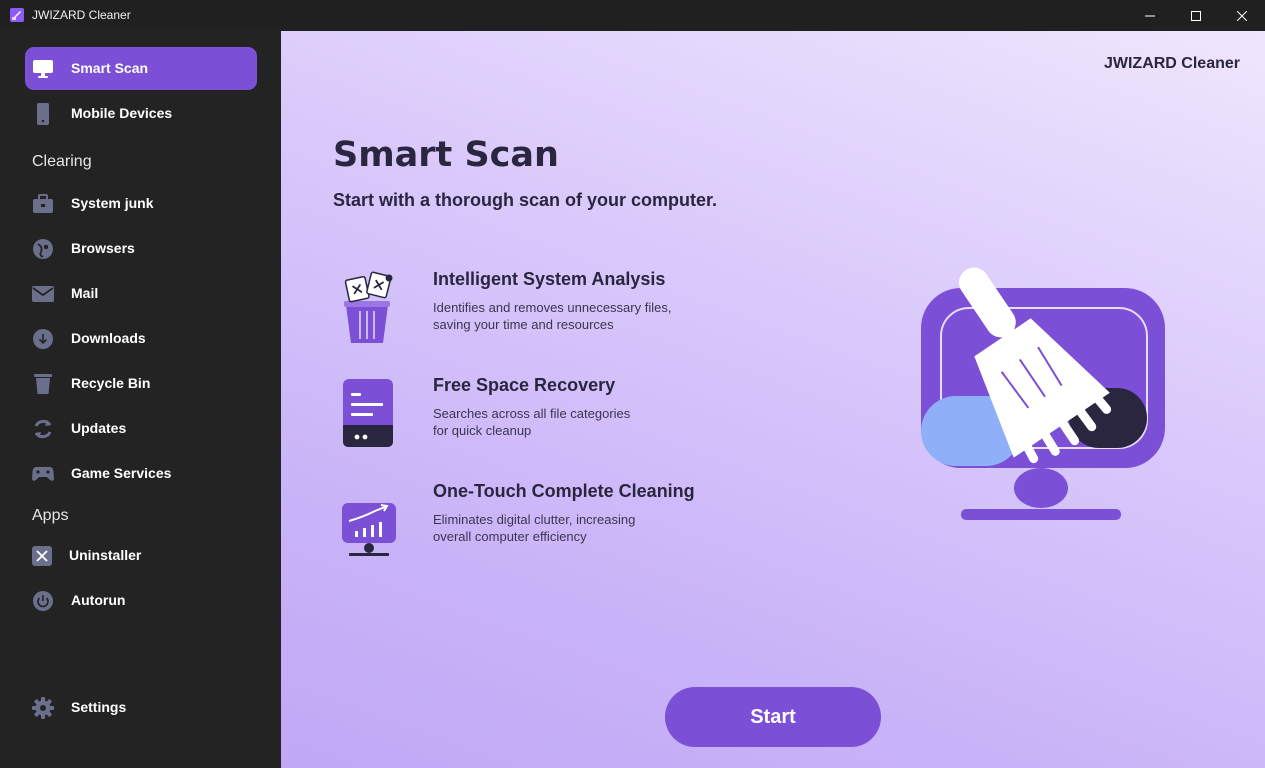  What do you see at coordinates (121, 473) in the screenshot?
I see `sidebar-item-label: Game Services` at bounding box center [121, 473].